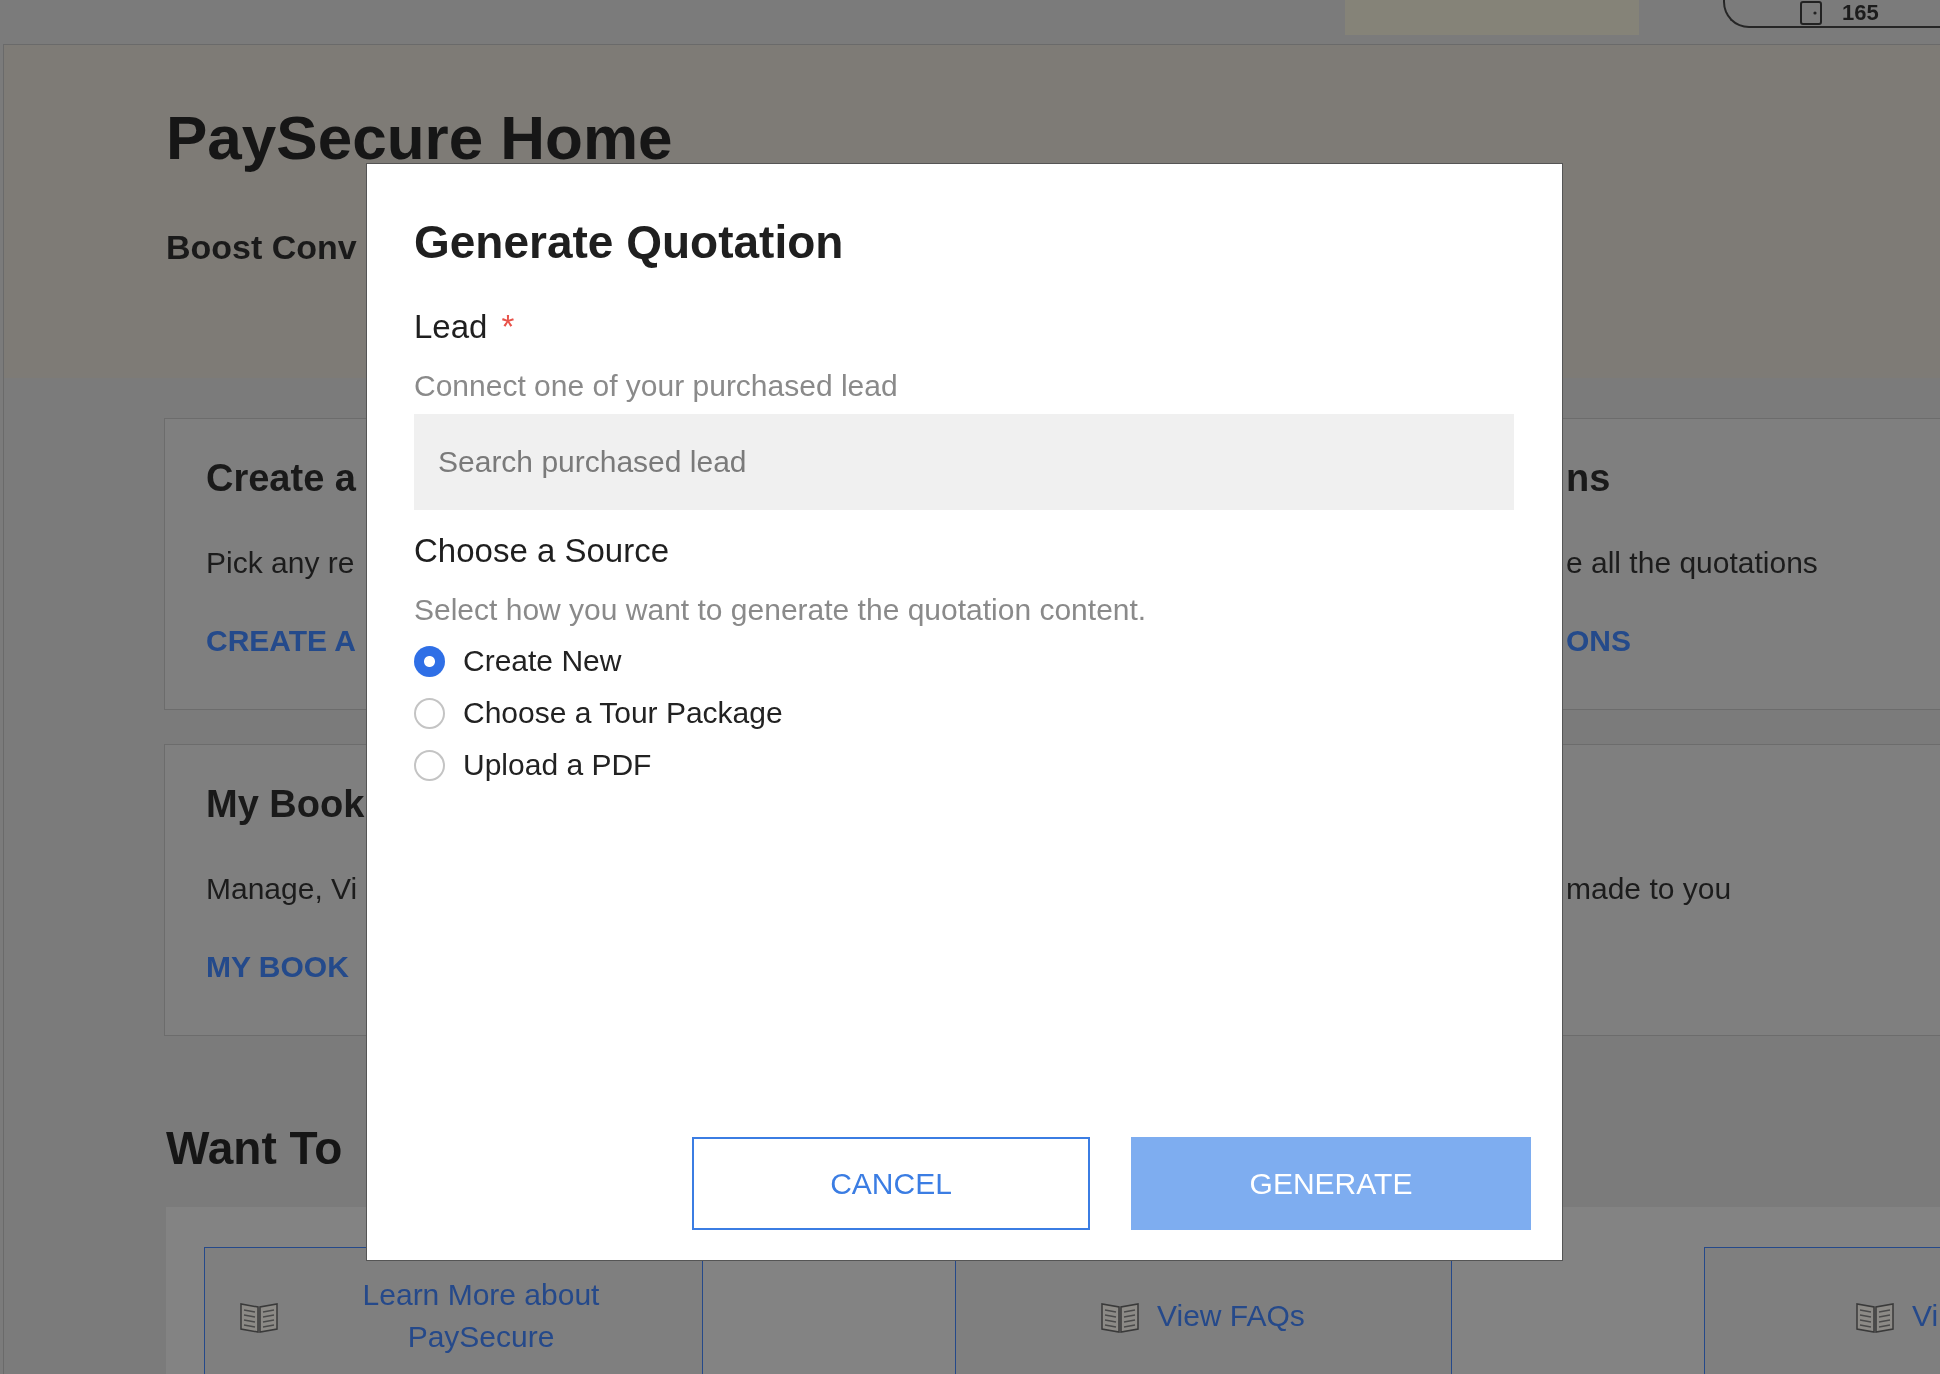  I want to click on door-icon, so click(1811, 13).